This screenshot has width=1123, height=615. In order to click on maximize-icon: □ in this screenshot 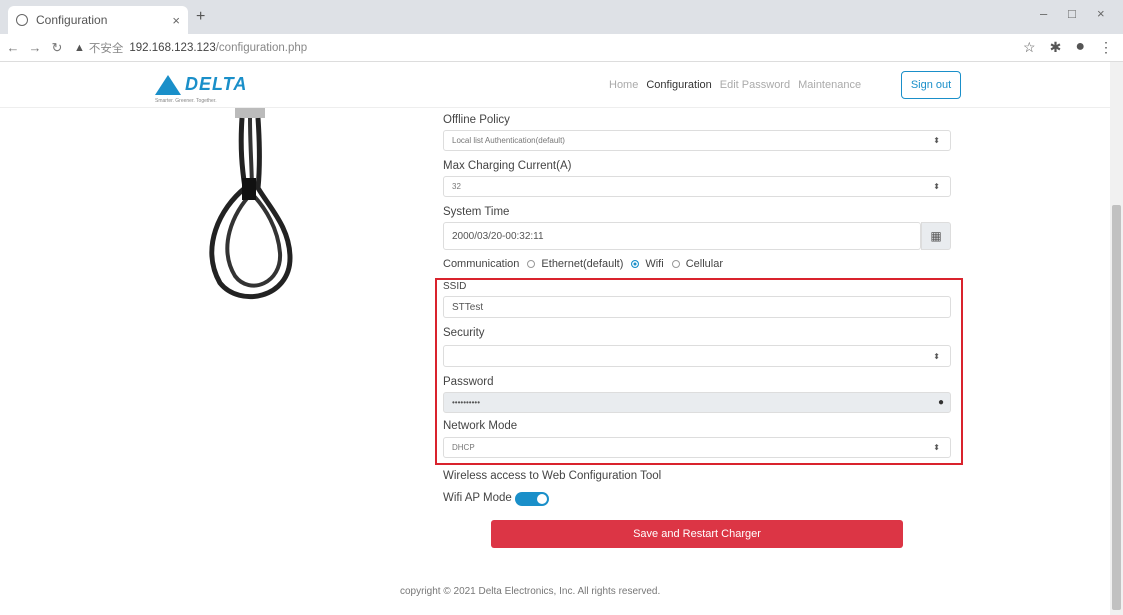, I will do `click(1072, 13)`.